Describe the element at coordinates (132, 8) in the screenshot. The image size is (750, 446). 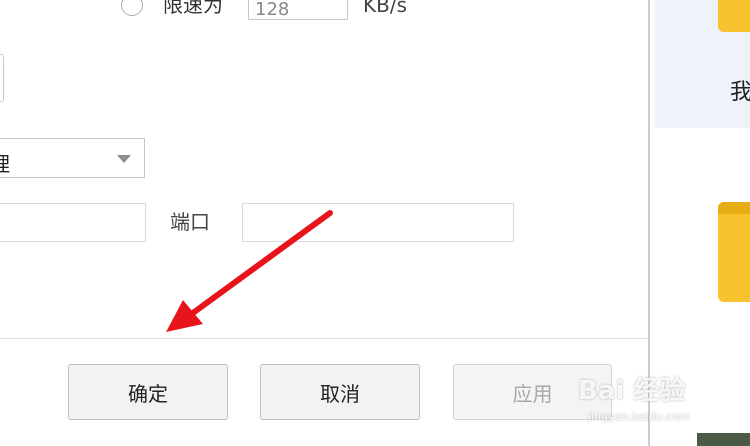
I see `speed-limit-radio` at that location.